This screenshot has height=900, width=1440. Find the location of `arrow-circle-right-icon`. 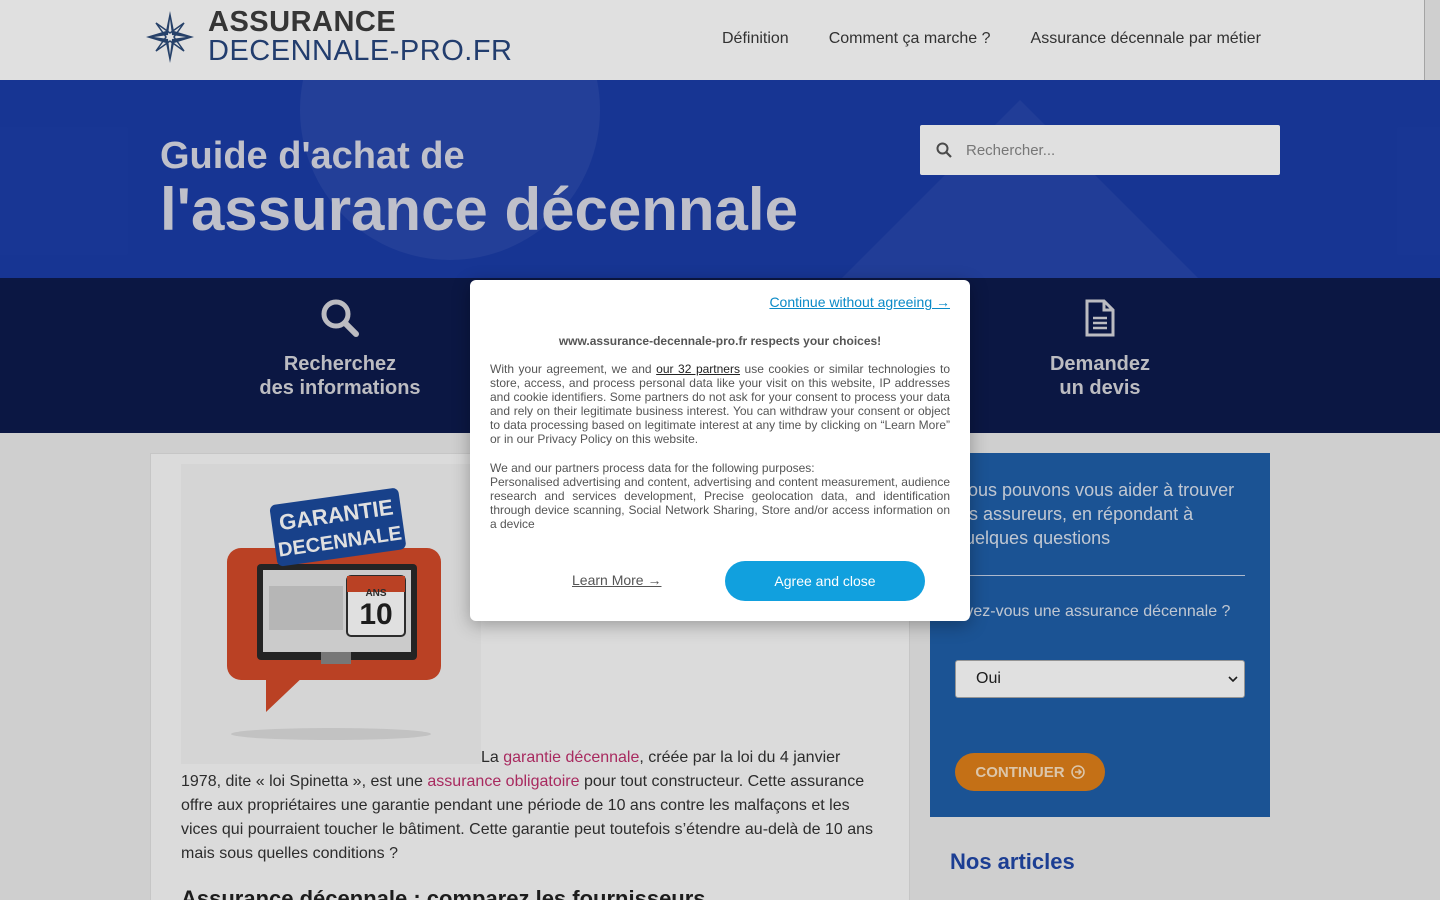

arrow-circle-right-icon is located at coordinates (1077, 772).